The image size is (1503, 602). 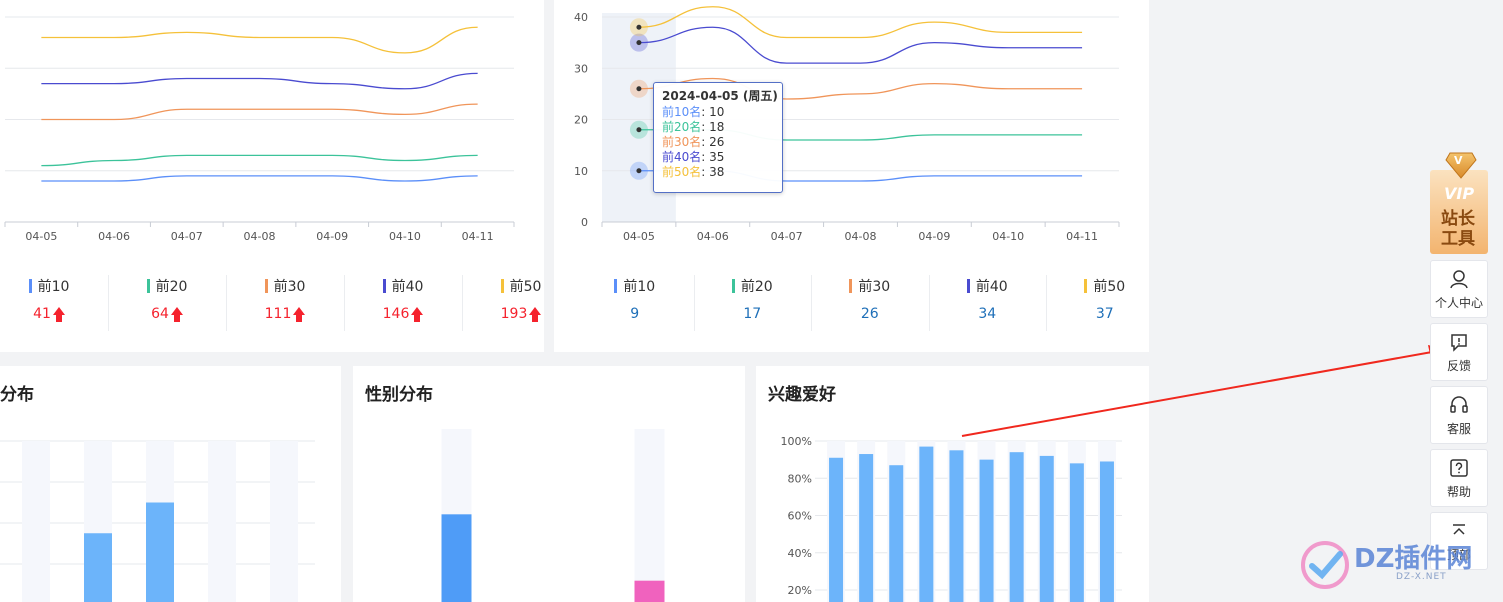 I want to click on watermark-brand: DZ插件网, so click(x=1413, y=559).